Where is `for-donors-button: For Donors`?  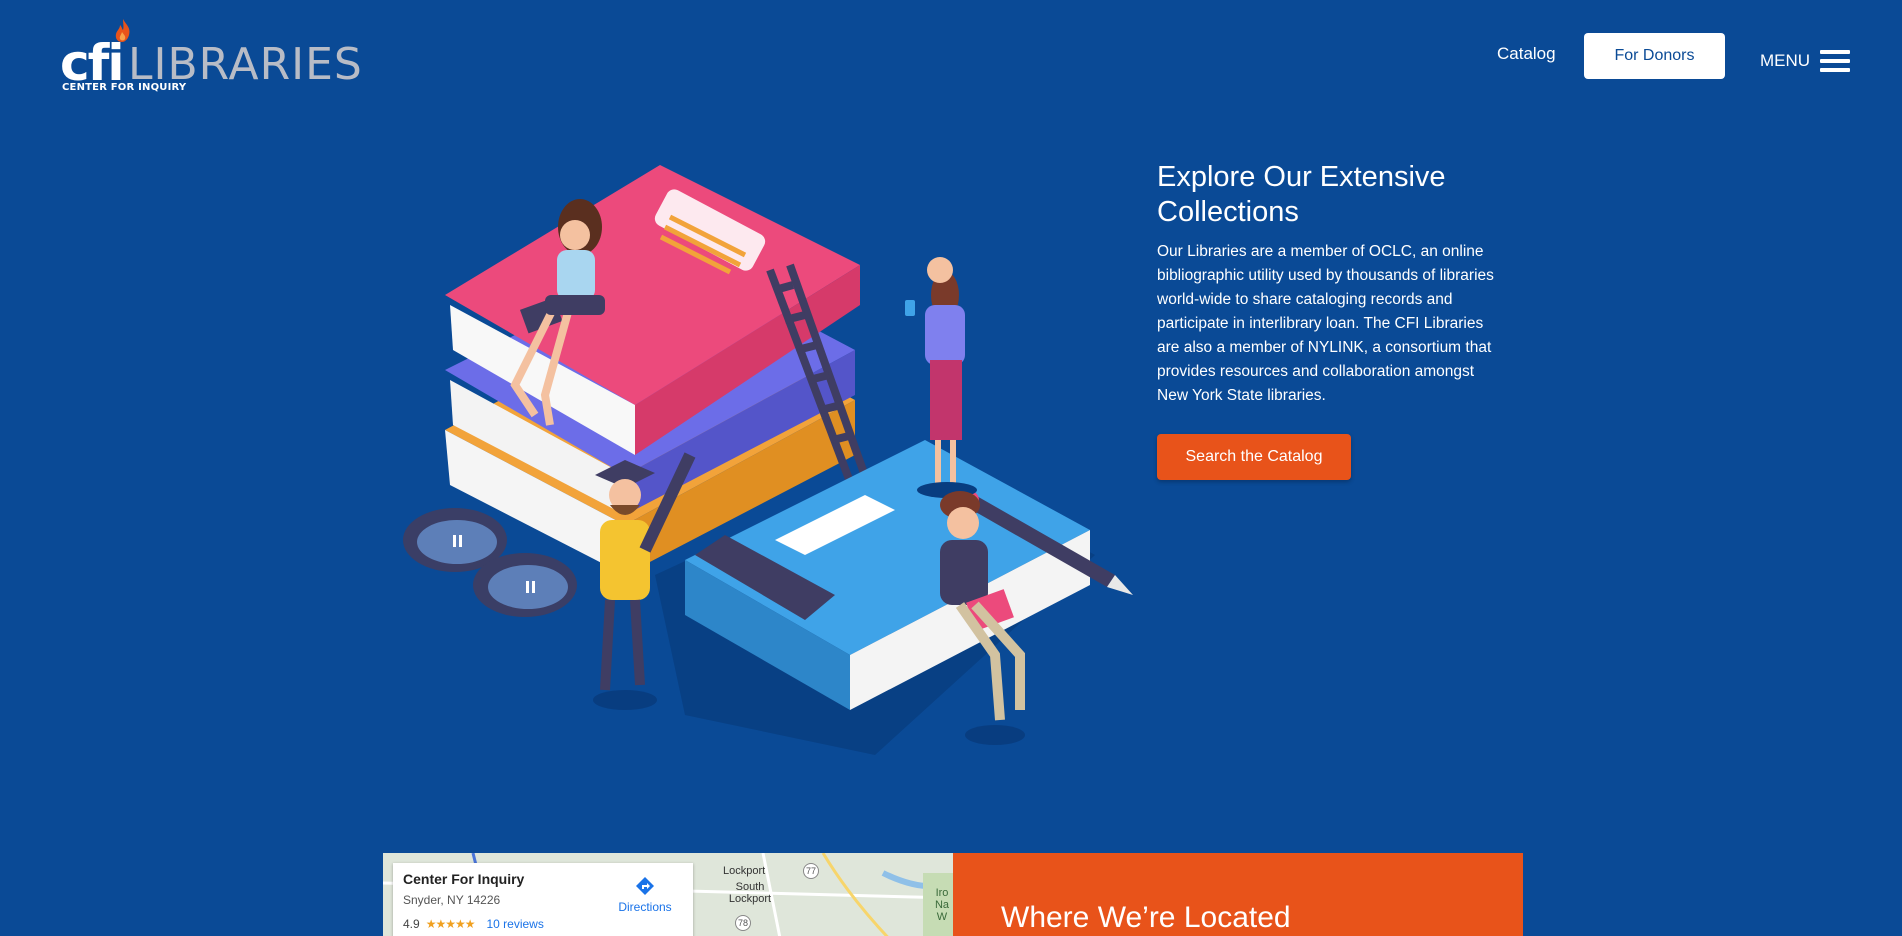
for-donors-button: For Donors is located at coordinates (1654, 56).